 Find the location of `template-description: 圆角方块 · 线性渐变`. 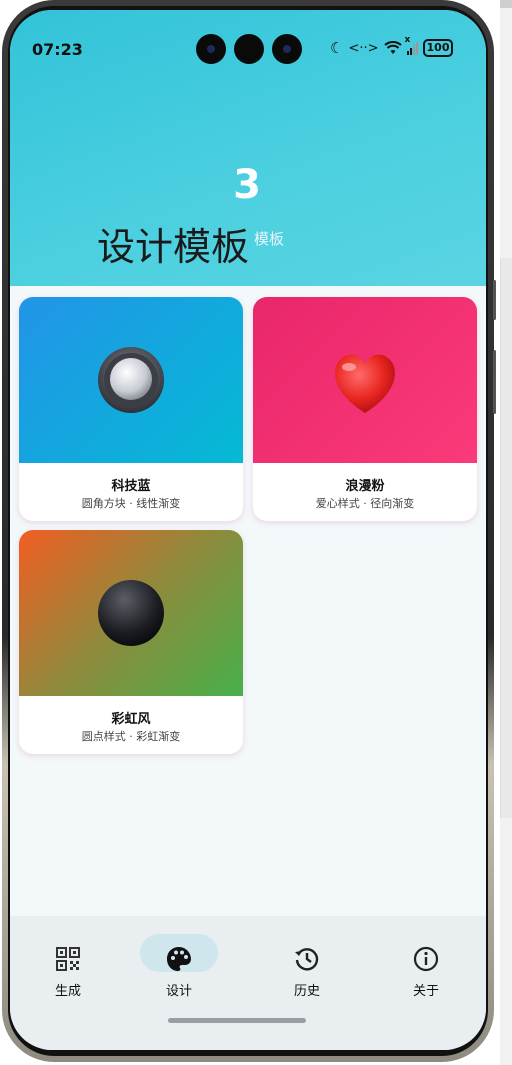

template-description: 圆角方块 · 线性渐变 is located at coordinates (131, 503).